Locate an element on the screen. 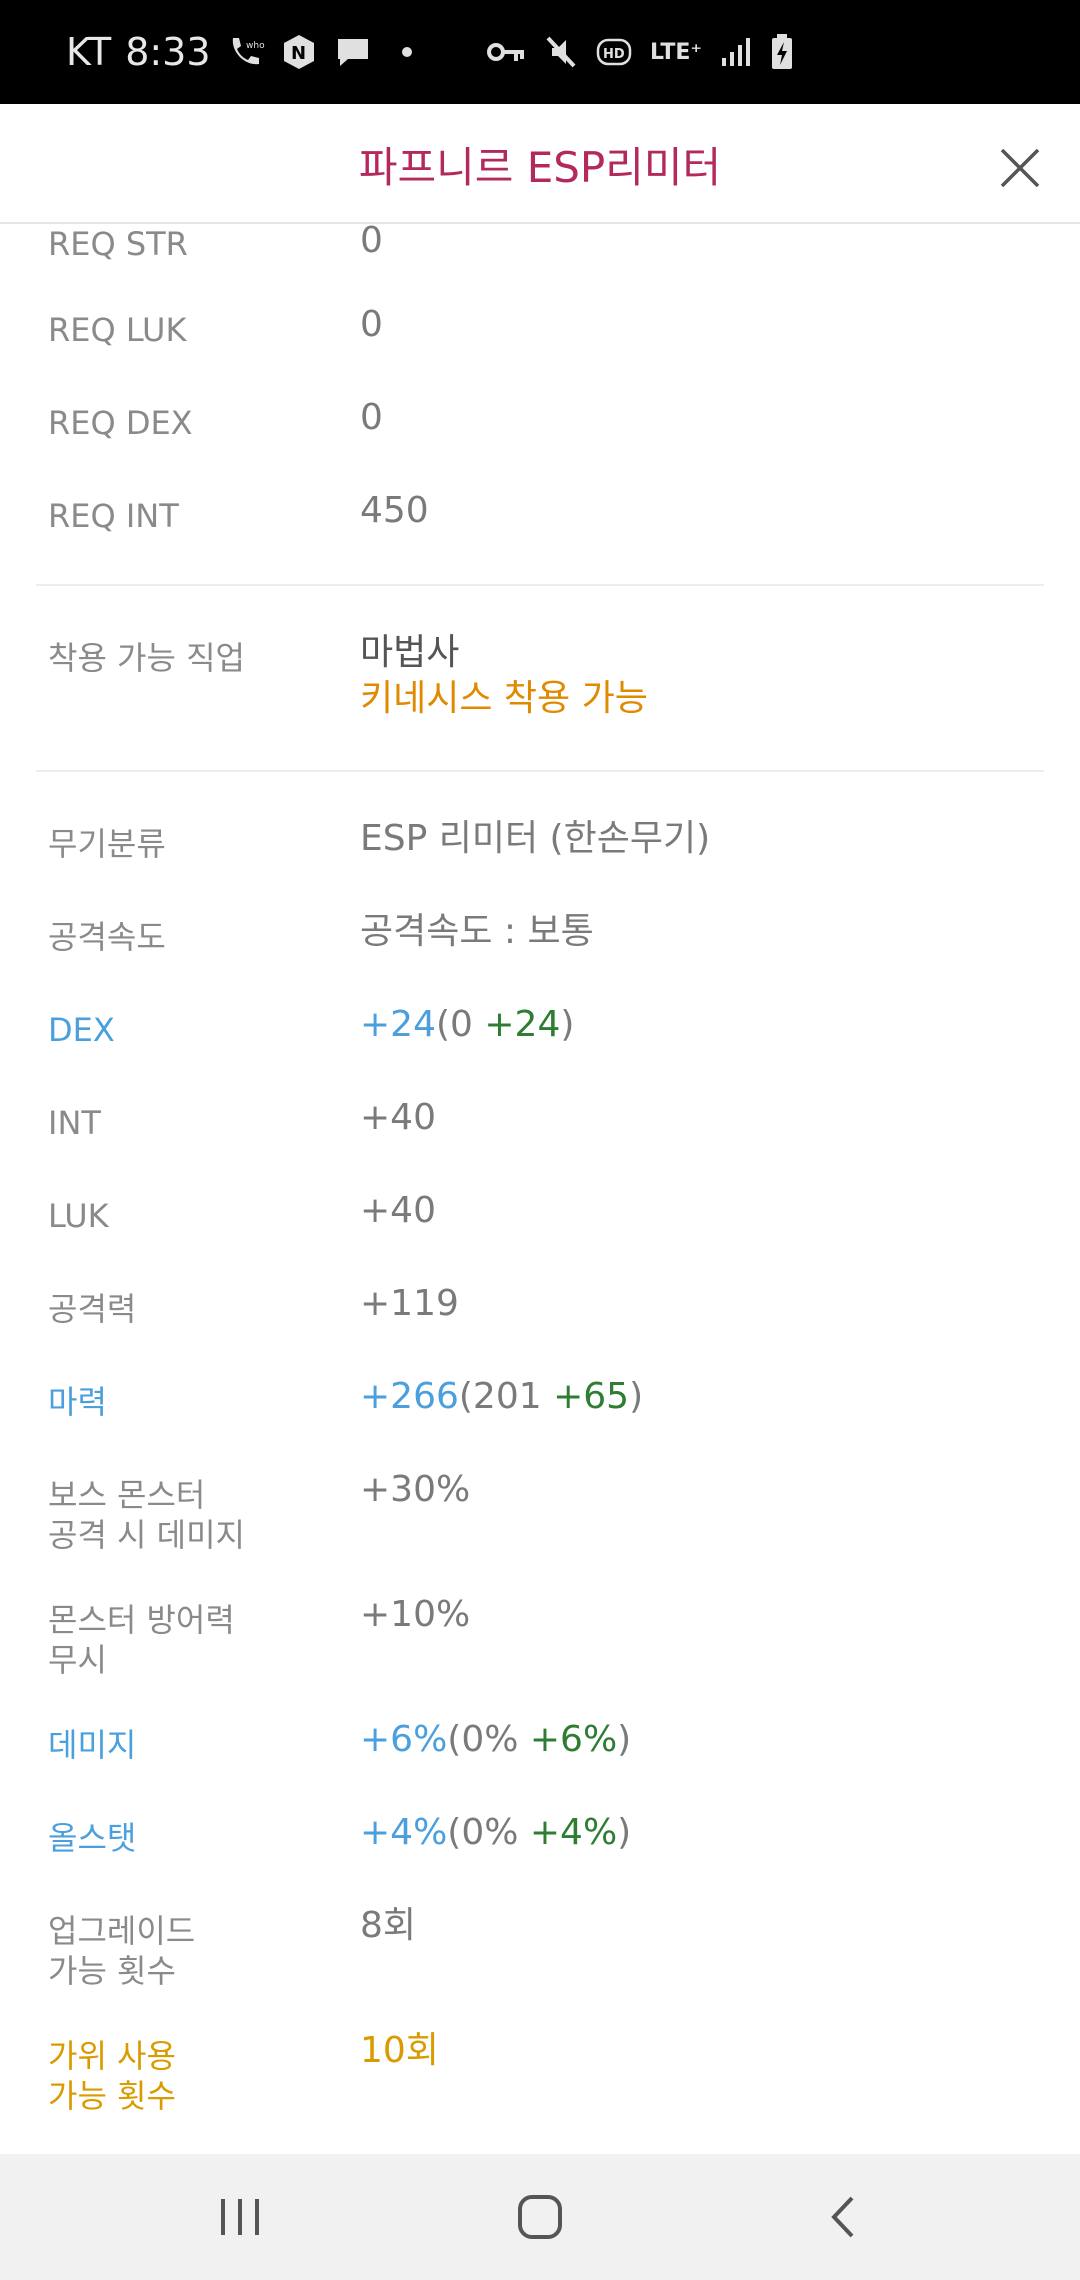 The width and height of the screenshot is (1080, 2280). req-label: REQ STR is located at coordinates (118, 244).